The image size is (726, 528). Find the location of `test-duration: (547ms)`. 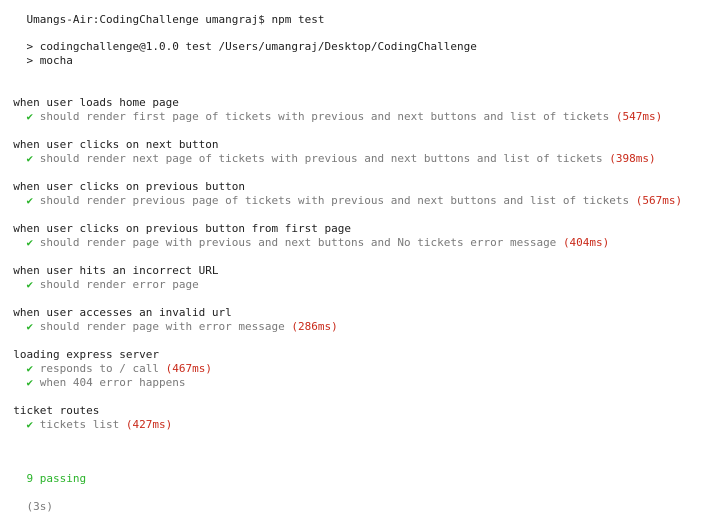

test-duration: (547ms) is located at coordinates (639, 116).